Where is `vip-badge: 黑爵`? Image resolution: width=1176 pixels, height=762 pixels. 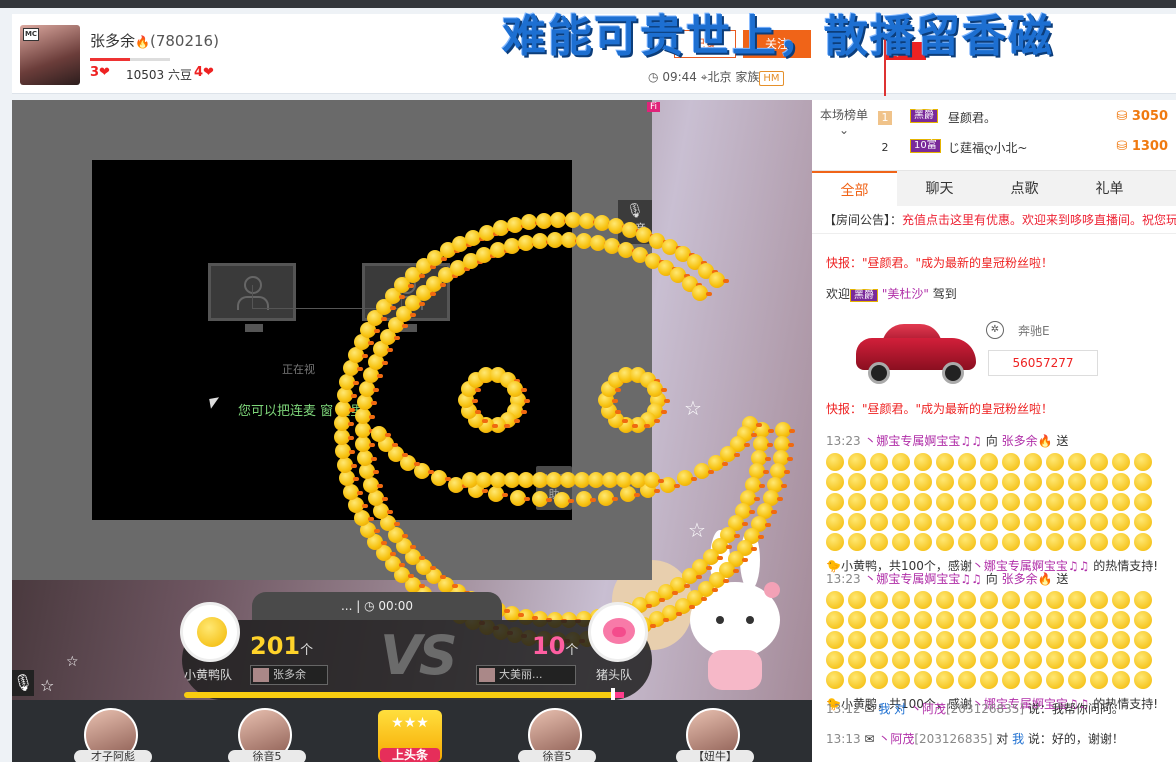
vip-badge: 黑爵 is located at coordinates (924, 116).